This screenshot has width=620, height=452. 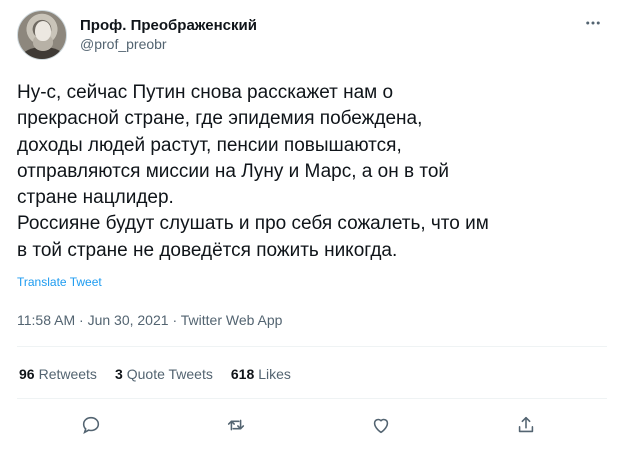 I want to click on likes-label: Likes, so click(x=274, y=374).